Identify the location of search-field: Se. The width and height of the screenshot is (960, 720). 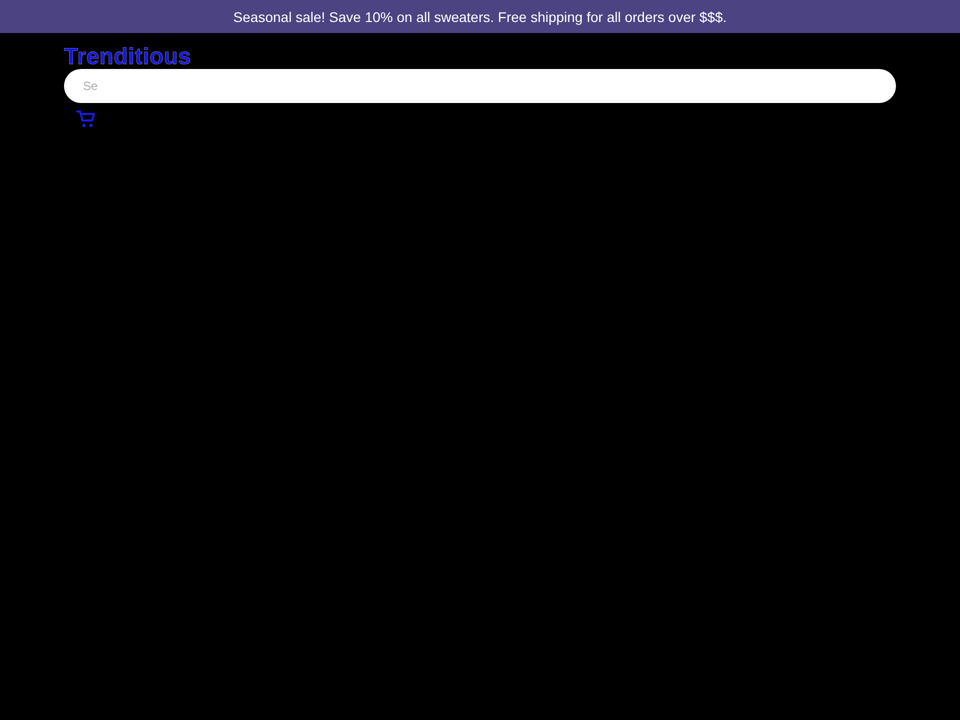
(480, 86).